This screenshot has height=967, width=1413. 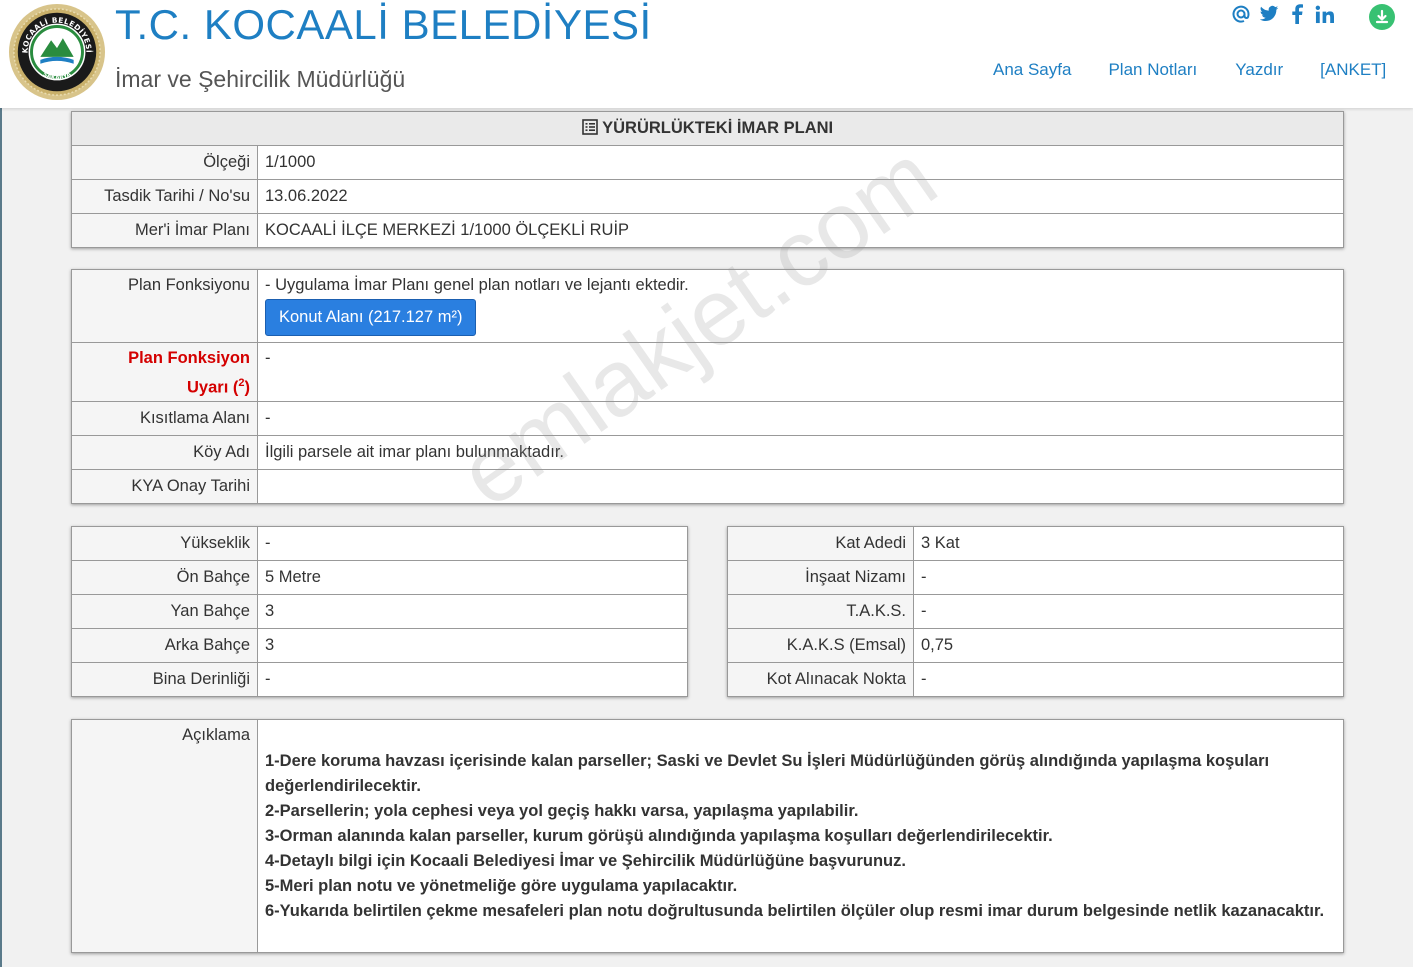 What do you see at coordinates (57, 52) in the screenshot?
I see `municipality-logo: KOCAALİ BELEDİYESİ SAKARYA` at bounding box center [57, 52].